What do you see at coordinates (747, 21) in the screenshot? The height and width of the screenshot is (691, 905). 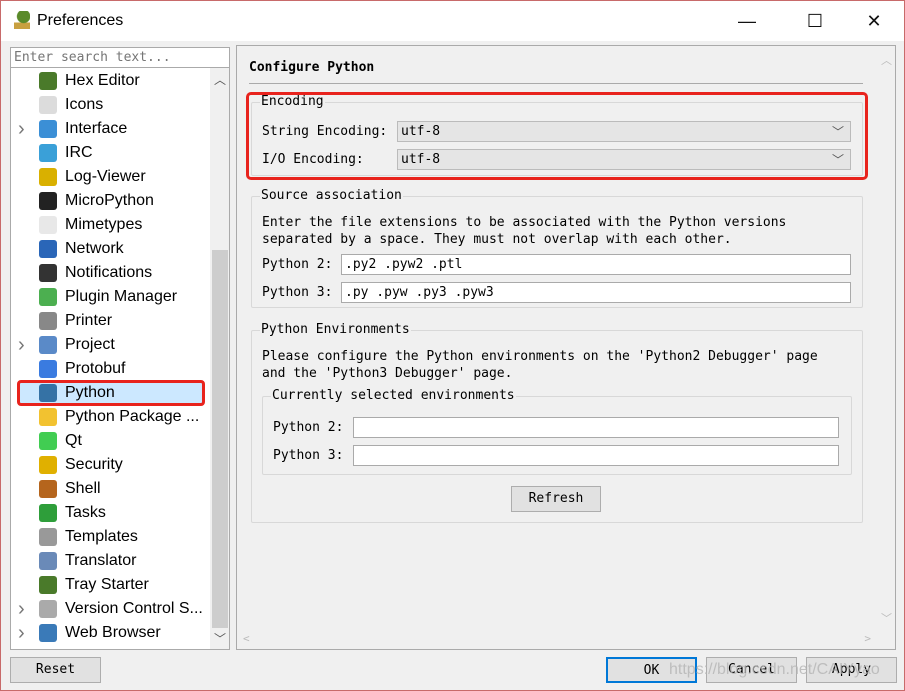 I see `minimize-button: —` at bounding box center [747, 21].